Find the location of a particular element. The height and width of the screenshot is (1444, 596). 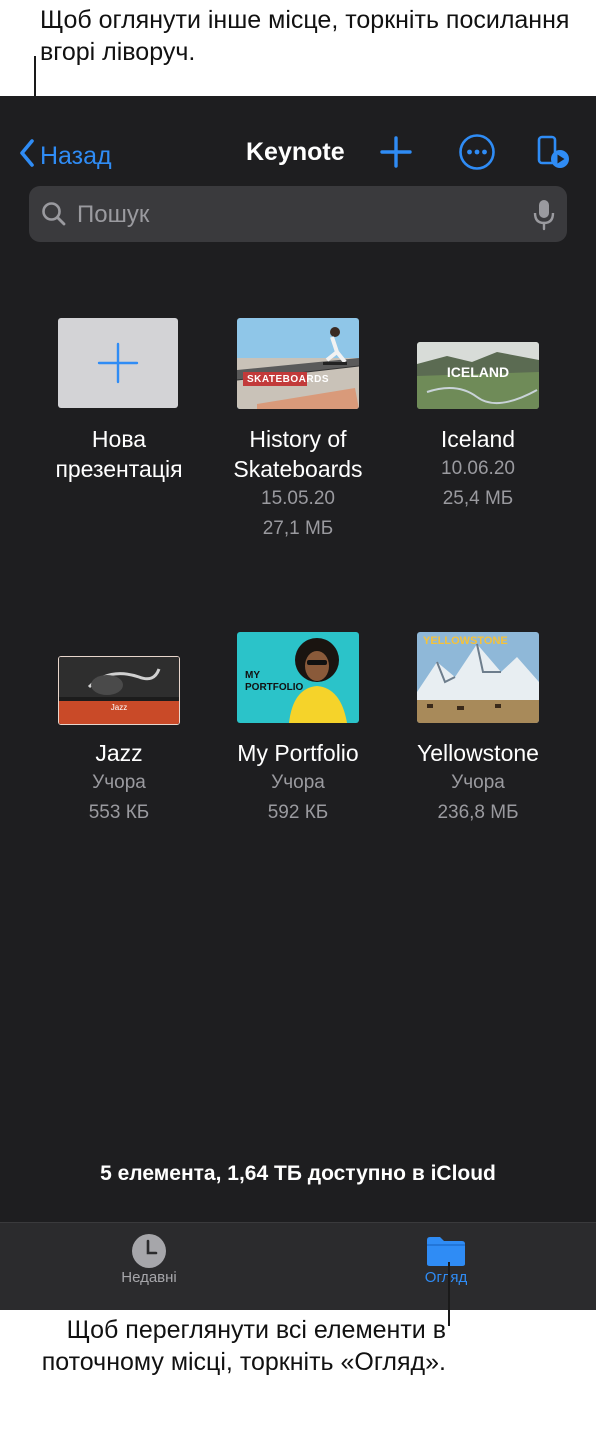

remote-play-icon is located at coordinates (553, 154).